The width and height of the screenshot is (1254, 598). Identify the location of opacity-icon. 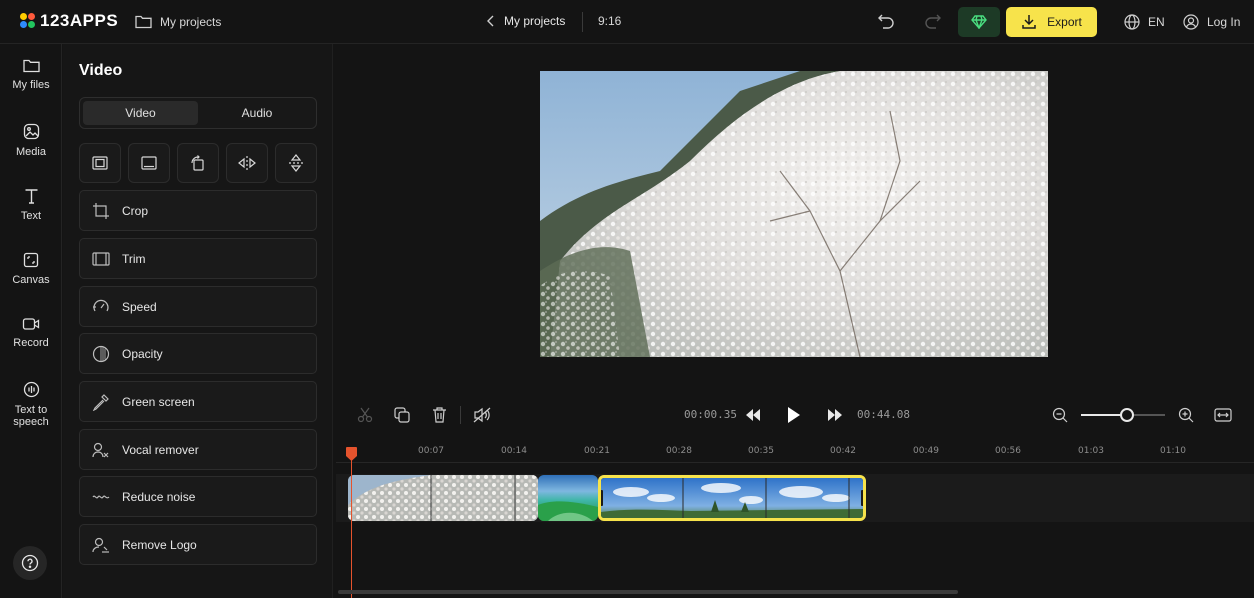
(101, 354).